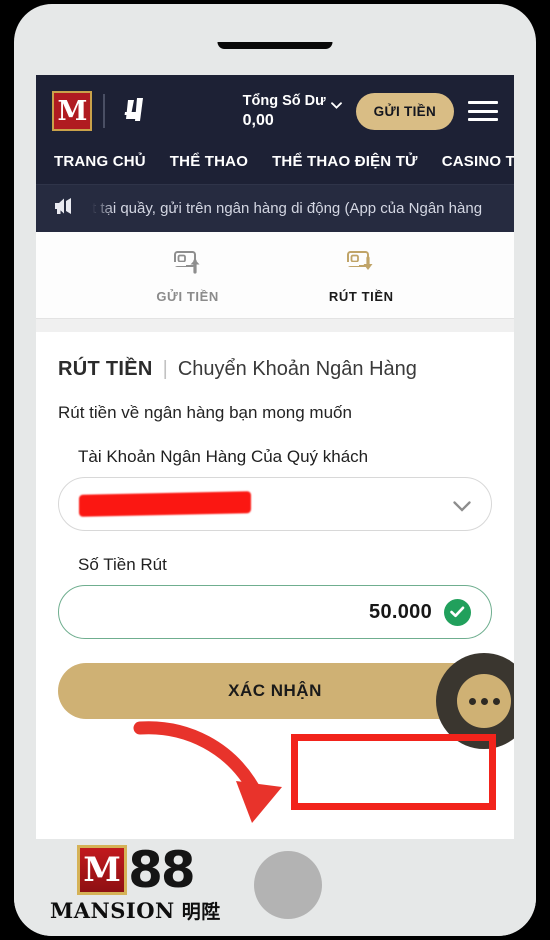 This screenshot has width=550, height=940. I want to click on amount-input: 50.000, so click(275, 612).